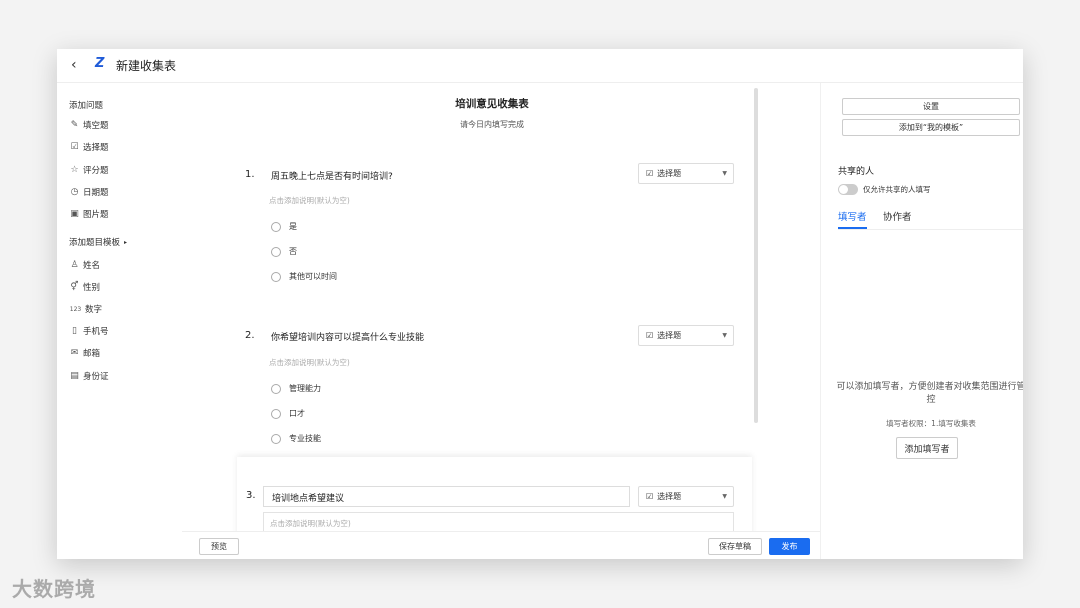 Image resolution: width=1080 pixels, height=608 pixels. I want to click on app-logo: Z, so click(100, 63).